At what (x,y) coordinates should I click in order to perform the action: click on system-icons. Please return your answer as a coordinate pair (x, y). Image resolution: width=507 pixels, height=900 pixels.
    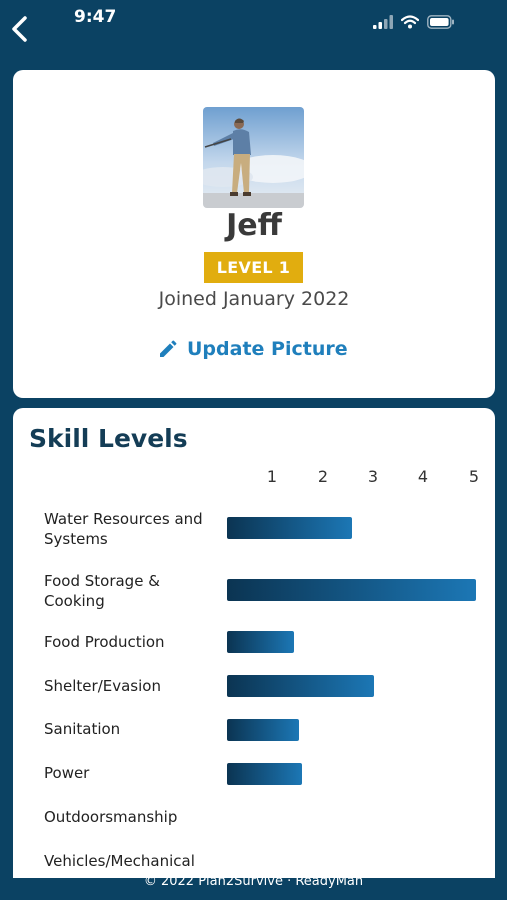
    Looking at the image, I should click on (414, 22).